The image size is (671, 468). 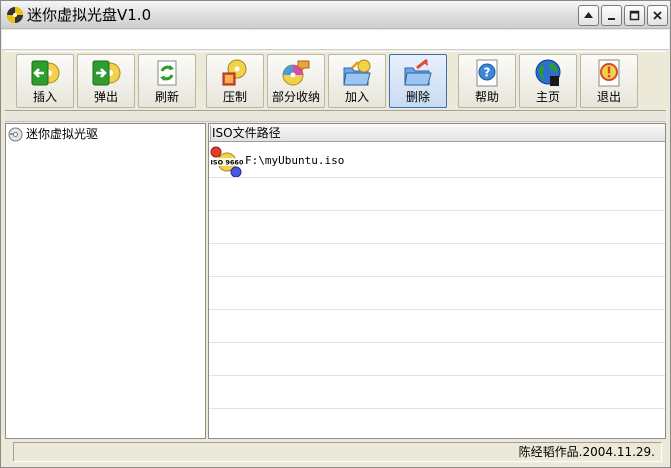 What do you see at coordinates (357, 72) in the screenshot?
I see `add-folder-icon` at bounding box center [357, 72].